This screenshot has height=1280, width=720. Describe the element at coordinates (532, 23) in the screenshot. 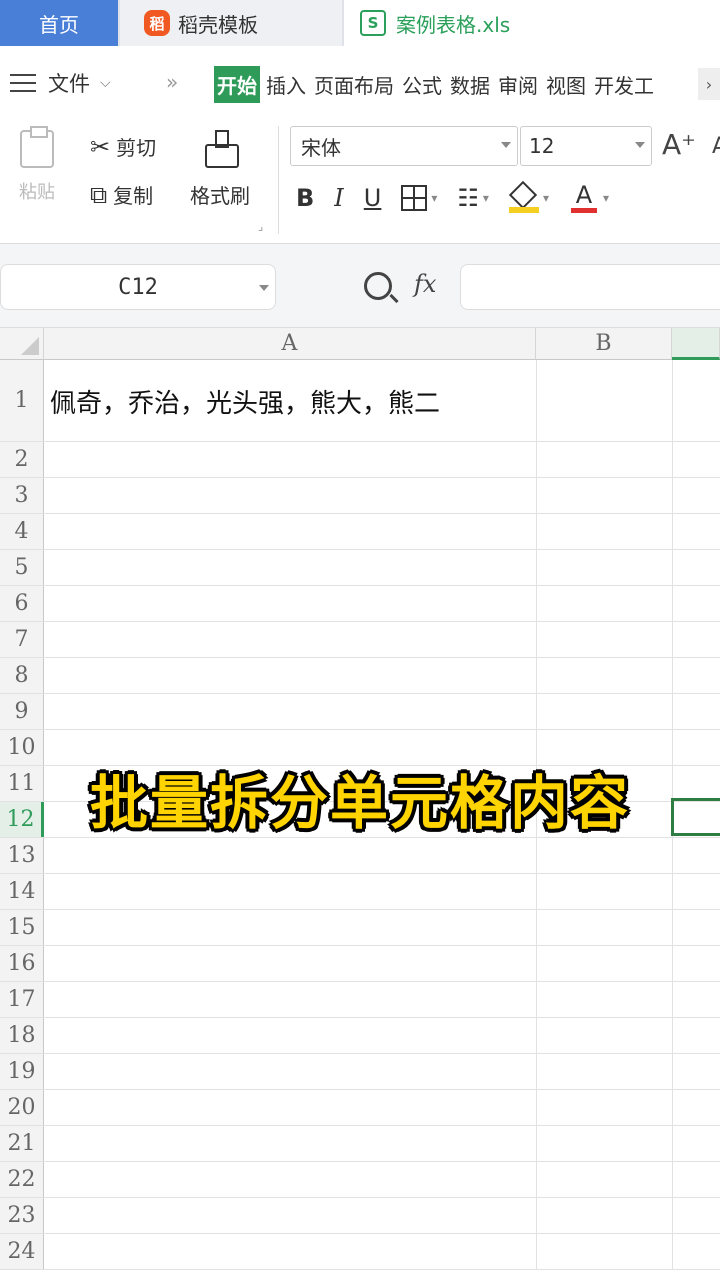

I see `tab-file: S 案例表格.xls` at that location.